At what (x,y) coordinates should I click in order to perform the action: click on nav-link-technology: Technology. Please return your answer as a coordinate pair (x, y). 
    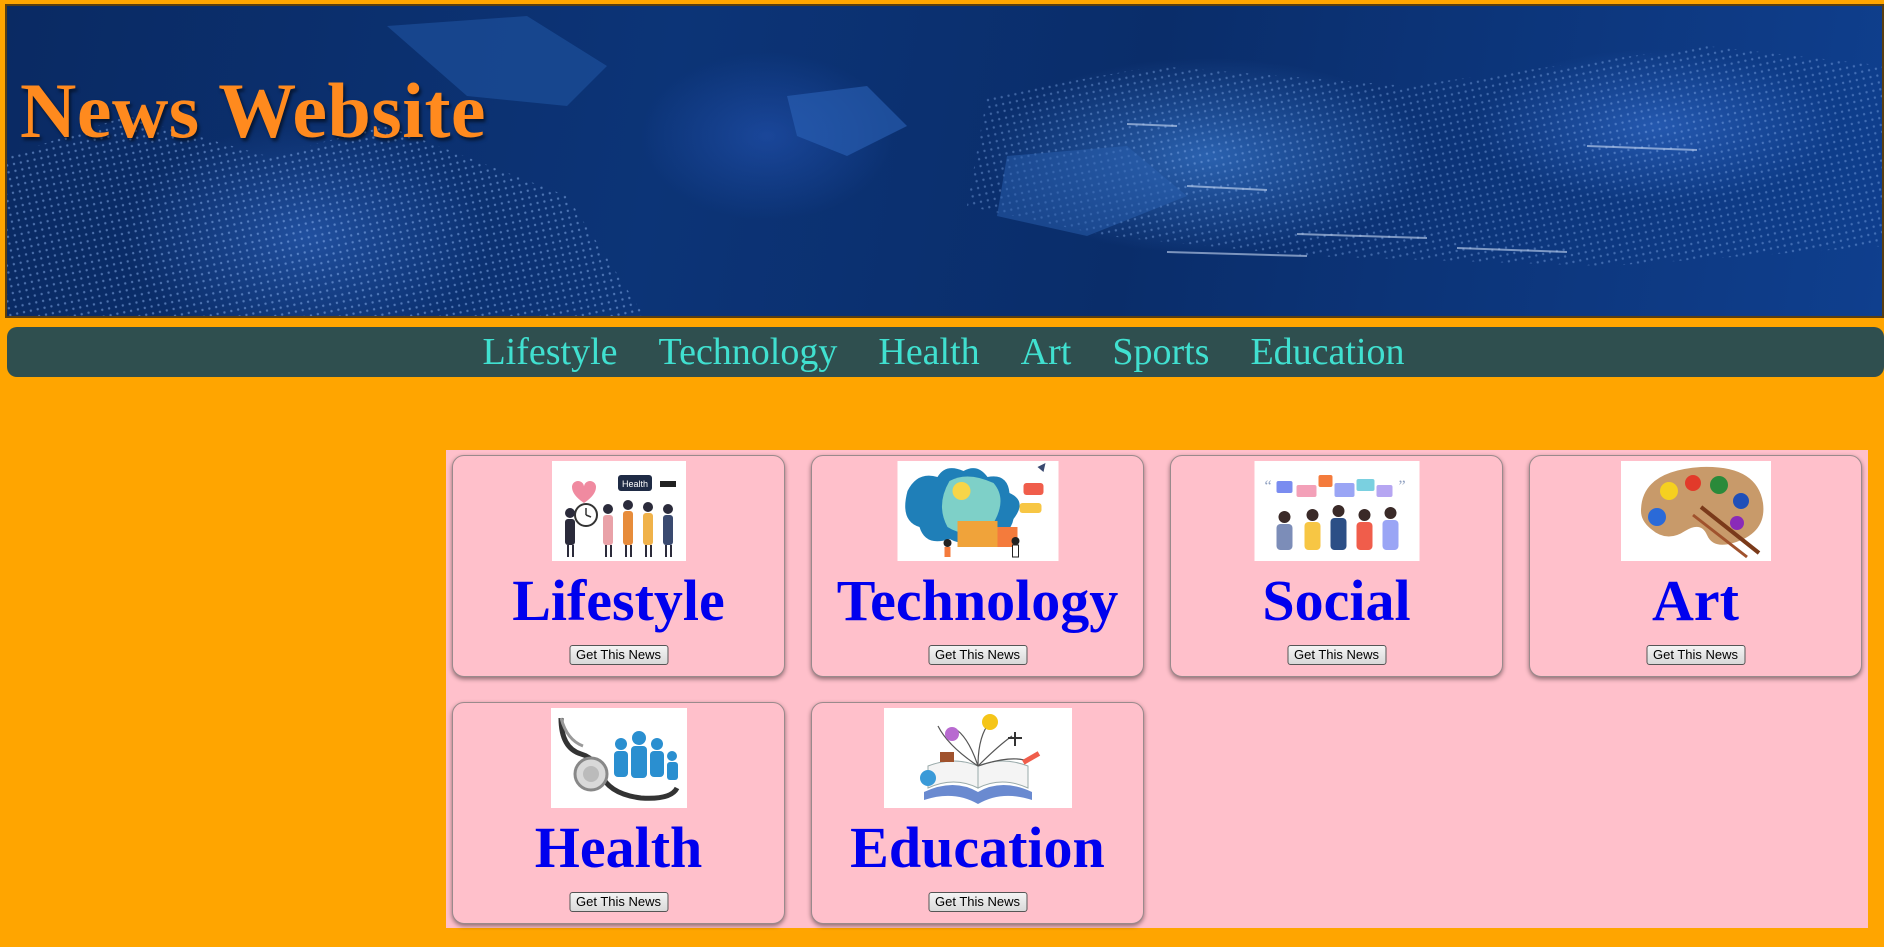
    Looking at the image, I should click on (748, 352).